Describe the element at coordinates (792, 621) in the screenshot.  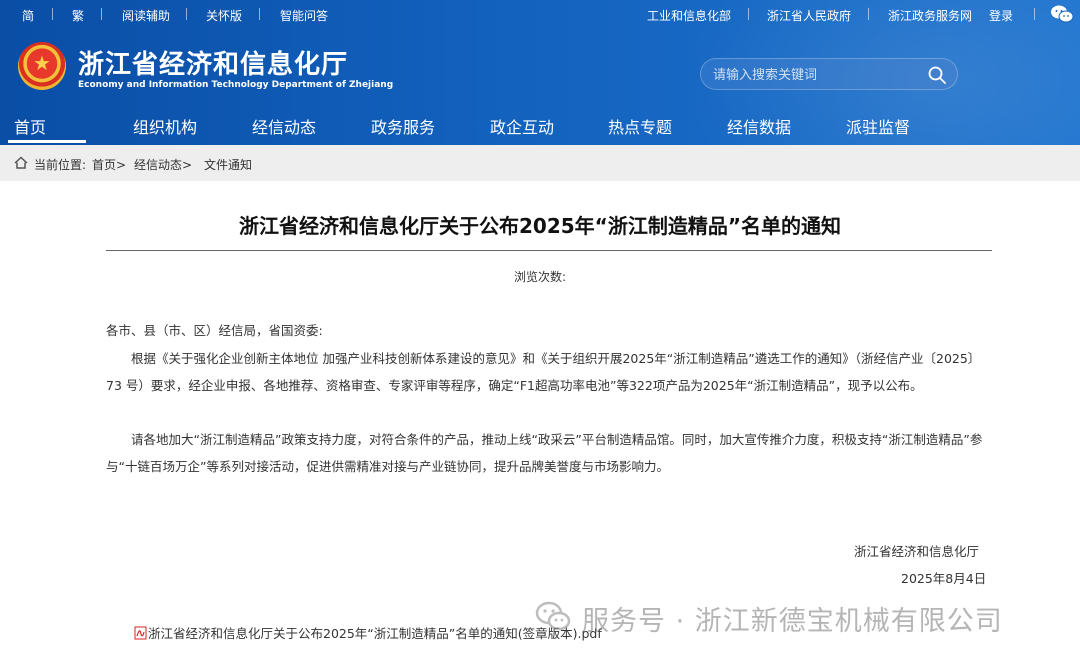
I see `watermark-text: 服务号 · 浙江新德宝机械有限公司` at that location.